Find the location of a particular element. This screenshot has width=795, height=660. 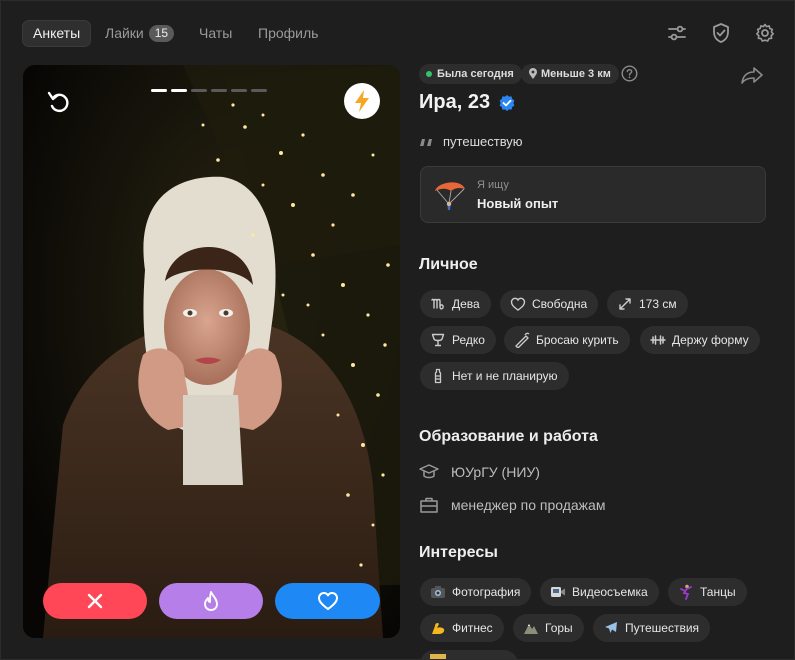

interest-video: Видеосъемка is located at coordinates (599, 592).